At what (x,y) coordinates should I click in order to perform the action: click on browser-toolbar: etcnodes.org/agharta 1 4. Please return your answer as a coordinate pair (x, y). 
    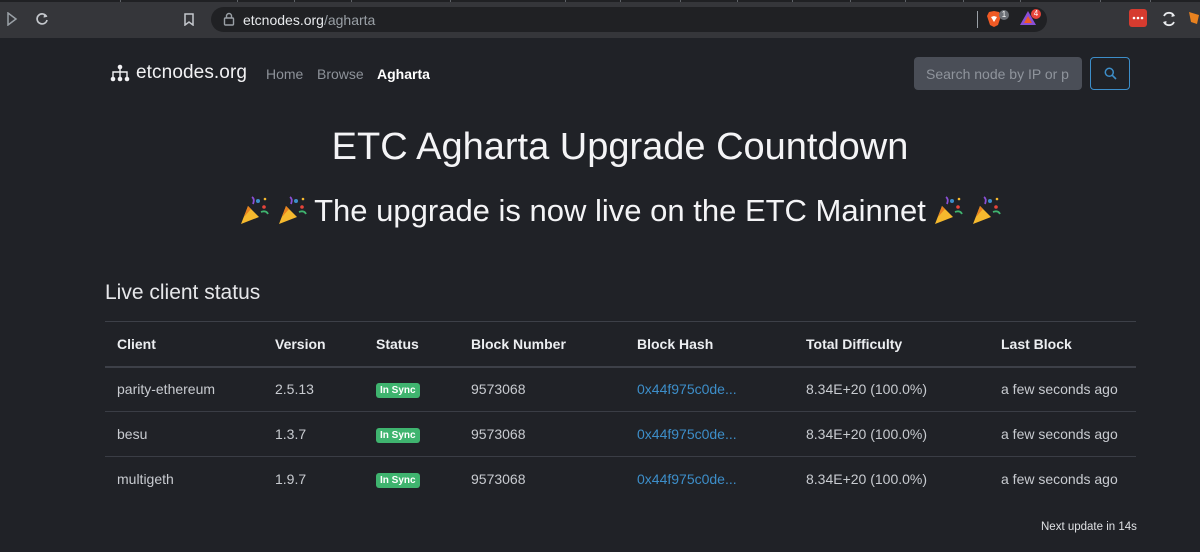
    Looking at the image, I should click on (600, 19).